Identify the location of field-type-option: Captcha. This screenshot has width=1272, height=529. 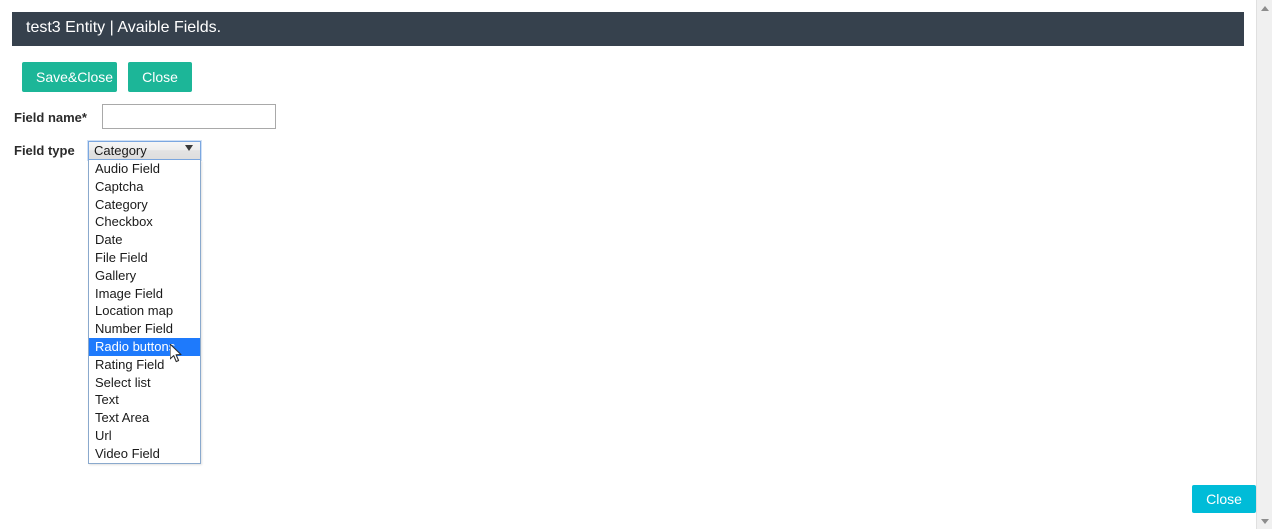
(144, 187).